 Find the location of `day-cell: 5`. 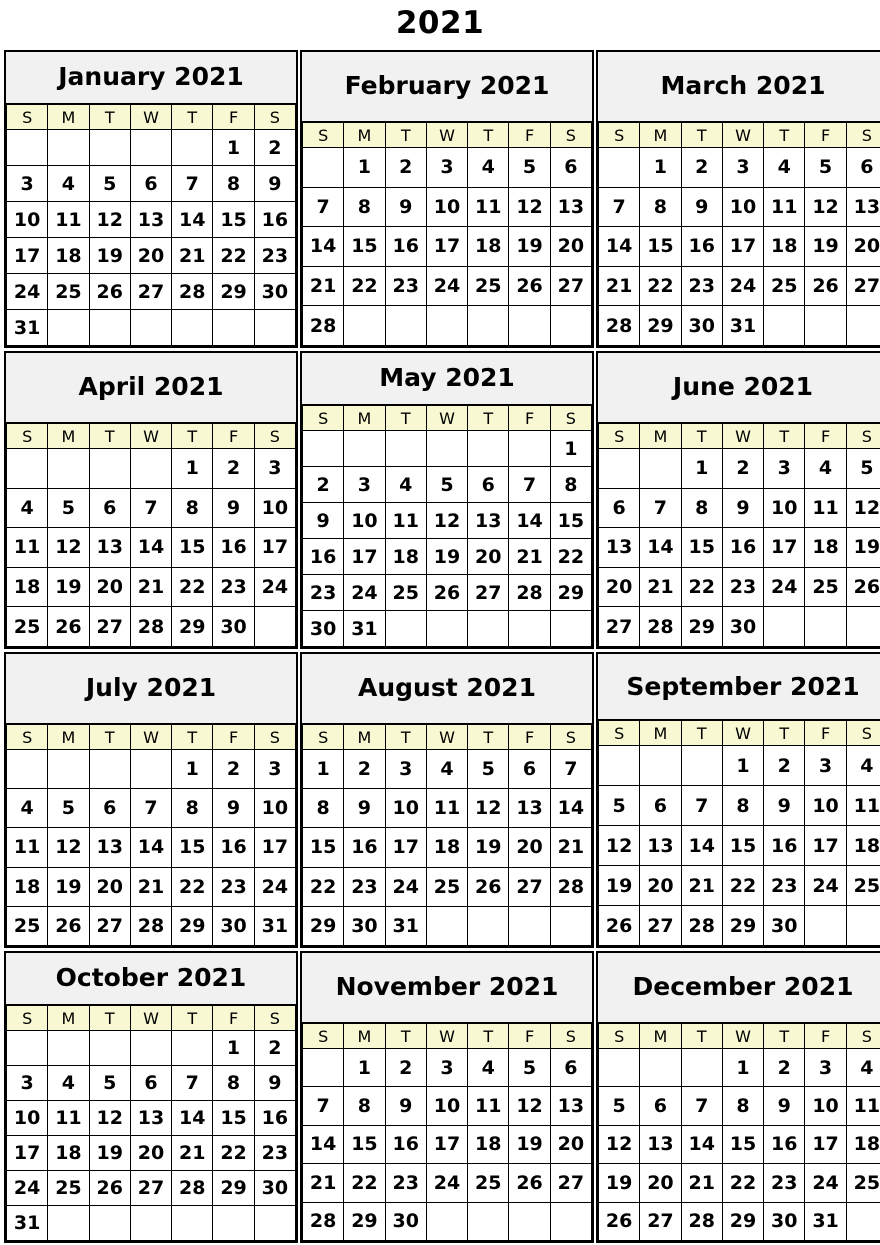

day-cell: 5 is located at coordinates (619, 805).